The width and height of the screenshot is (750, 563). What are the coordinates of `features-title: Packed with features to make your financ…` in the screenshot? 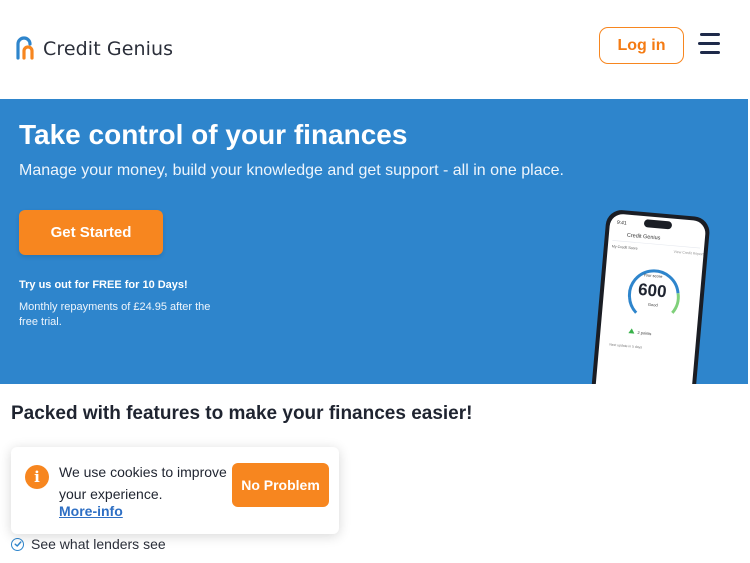 It's located at (242, 413).